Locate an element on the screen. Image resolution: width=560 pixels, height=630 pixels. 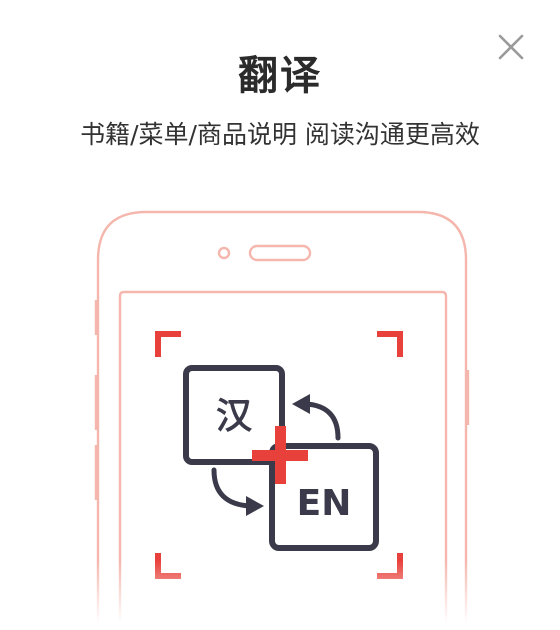
dialog-subtitle: 书籍/菜单/商品说明 阅读沟通更高效 is located at coordinates (280, 134).